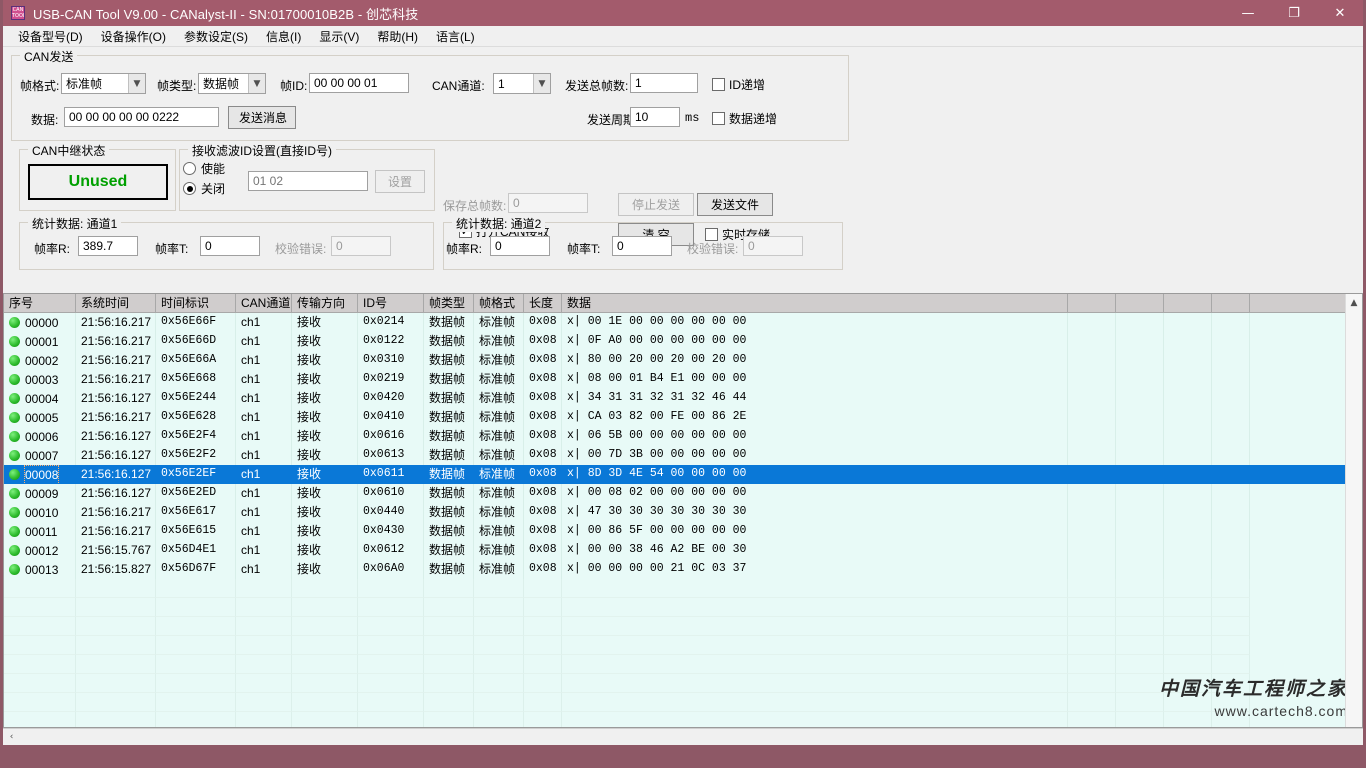 This screenshot has width=1366, height=768. What do you see at coordinates (11, 737) in the screenshot?
I see `scroll-left-icon: ‹` at bounding box center [11, 737].